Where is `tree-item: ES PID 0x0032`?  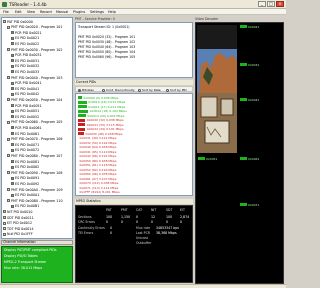
tree-item: ES PID 0x0032 is located at coordinates (25, 66).